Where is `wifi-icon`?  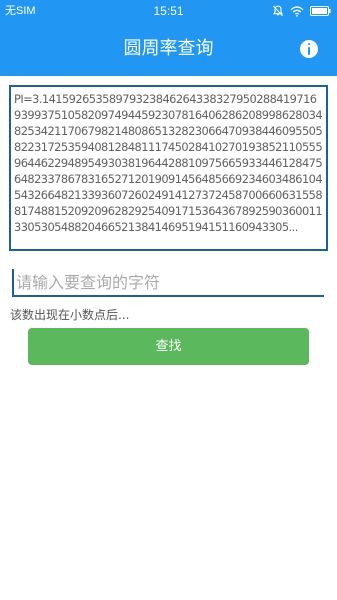
wifi-icon is located at coordinates (297, 11).